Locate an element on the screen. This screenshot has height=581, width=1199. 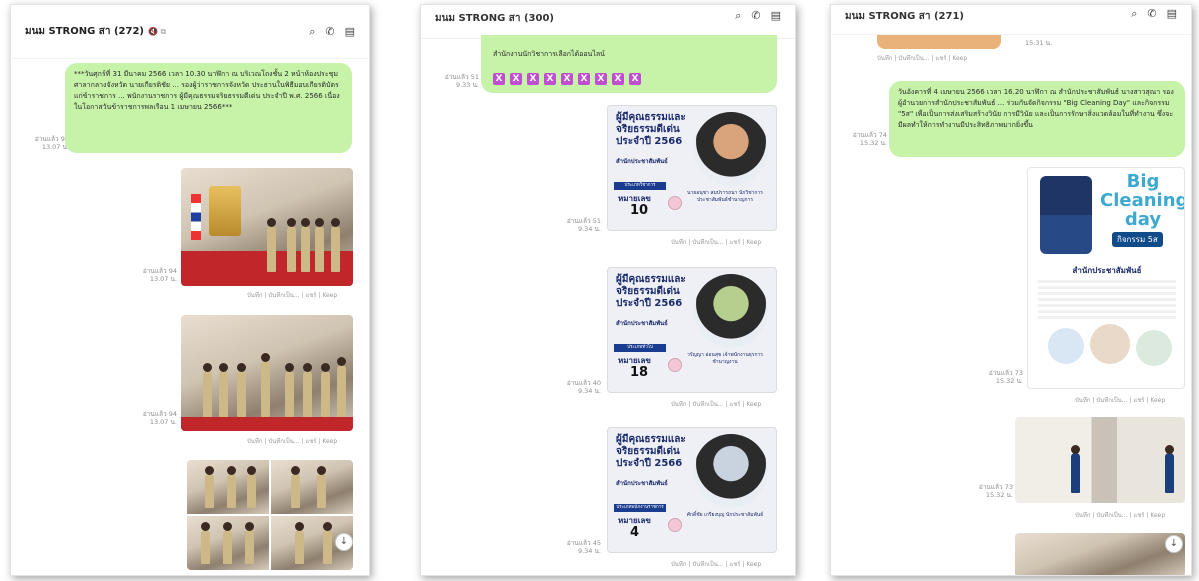
next-photo is located at coordinates (1100, 554).